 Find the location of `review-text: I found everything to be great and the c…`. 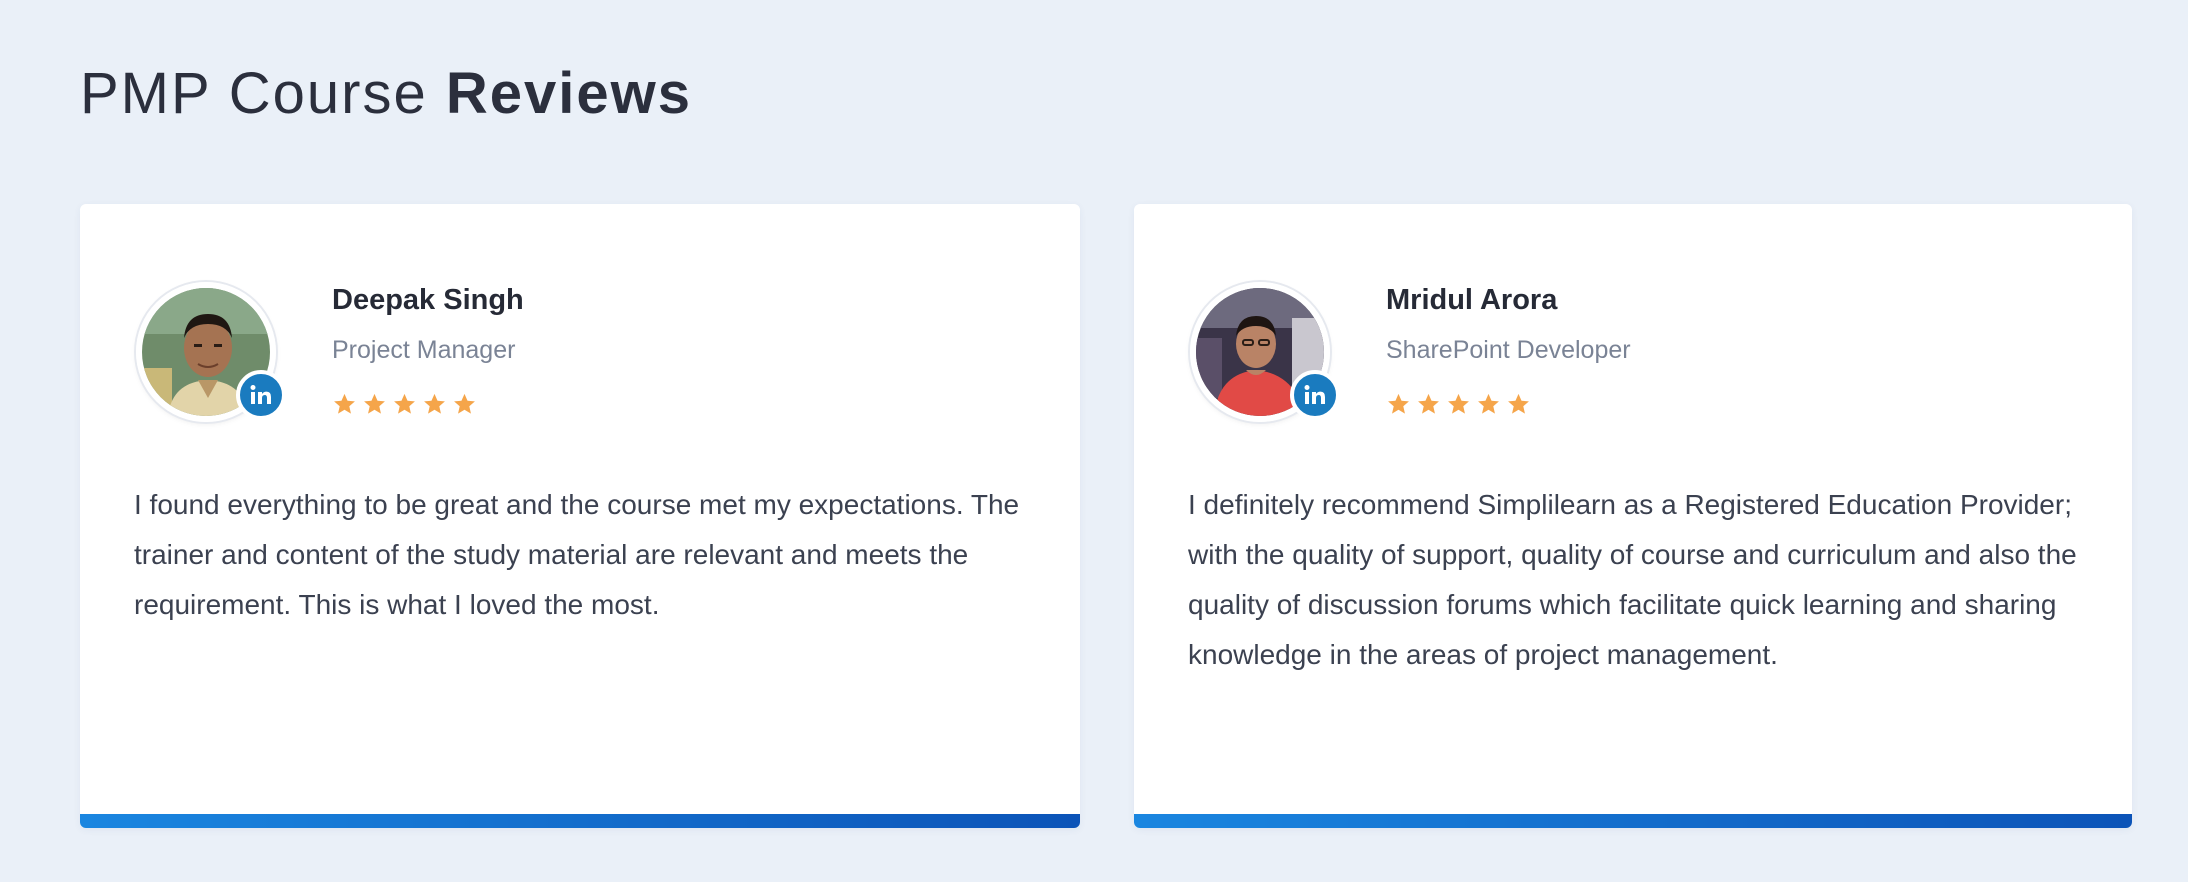

review-text: I found everything to be great and the c… is located at coordinates (577, 554).